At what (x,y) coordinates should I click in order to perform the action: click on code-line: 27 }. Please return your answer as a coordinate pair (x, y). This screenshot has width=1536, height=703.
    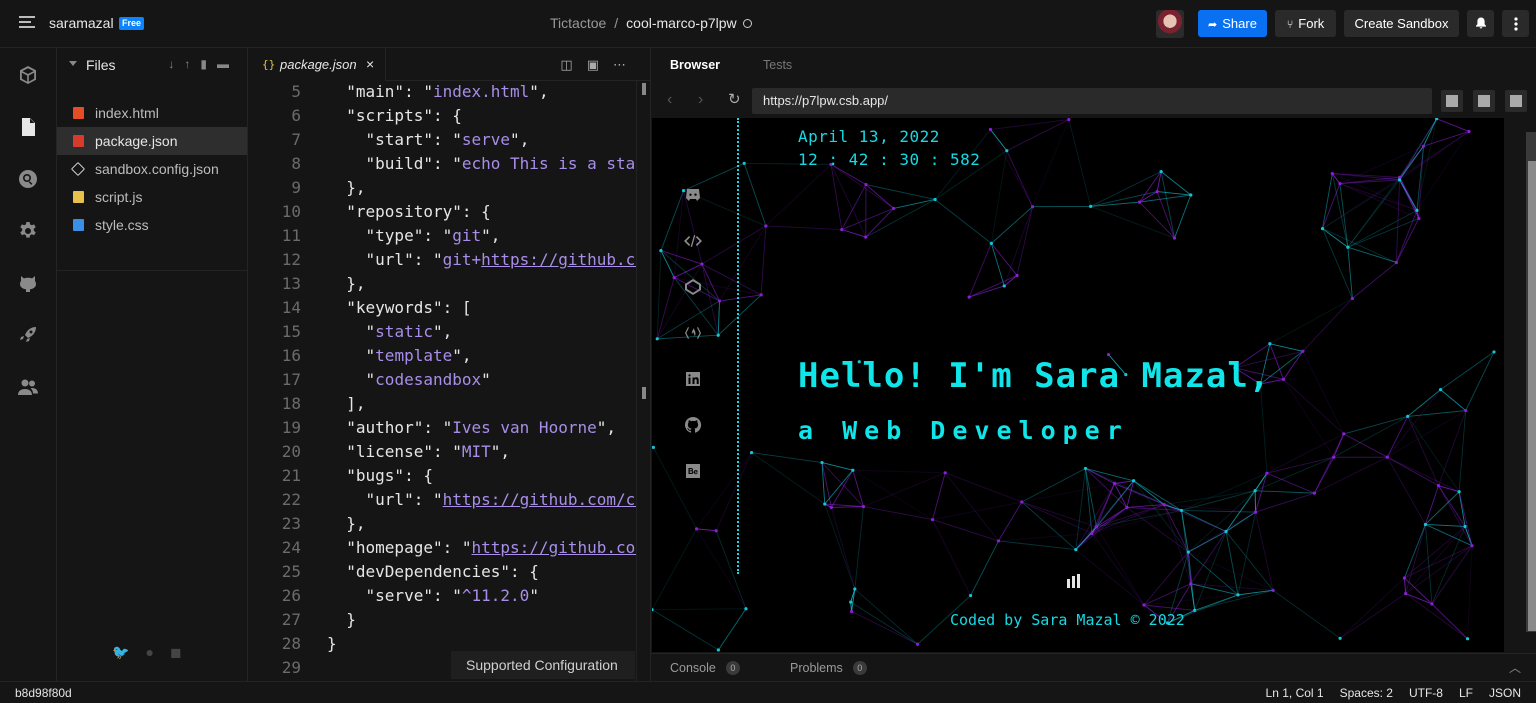
    Looking at the image, I should click on (442, 620).